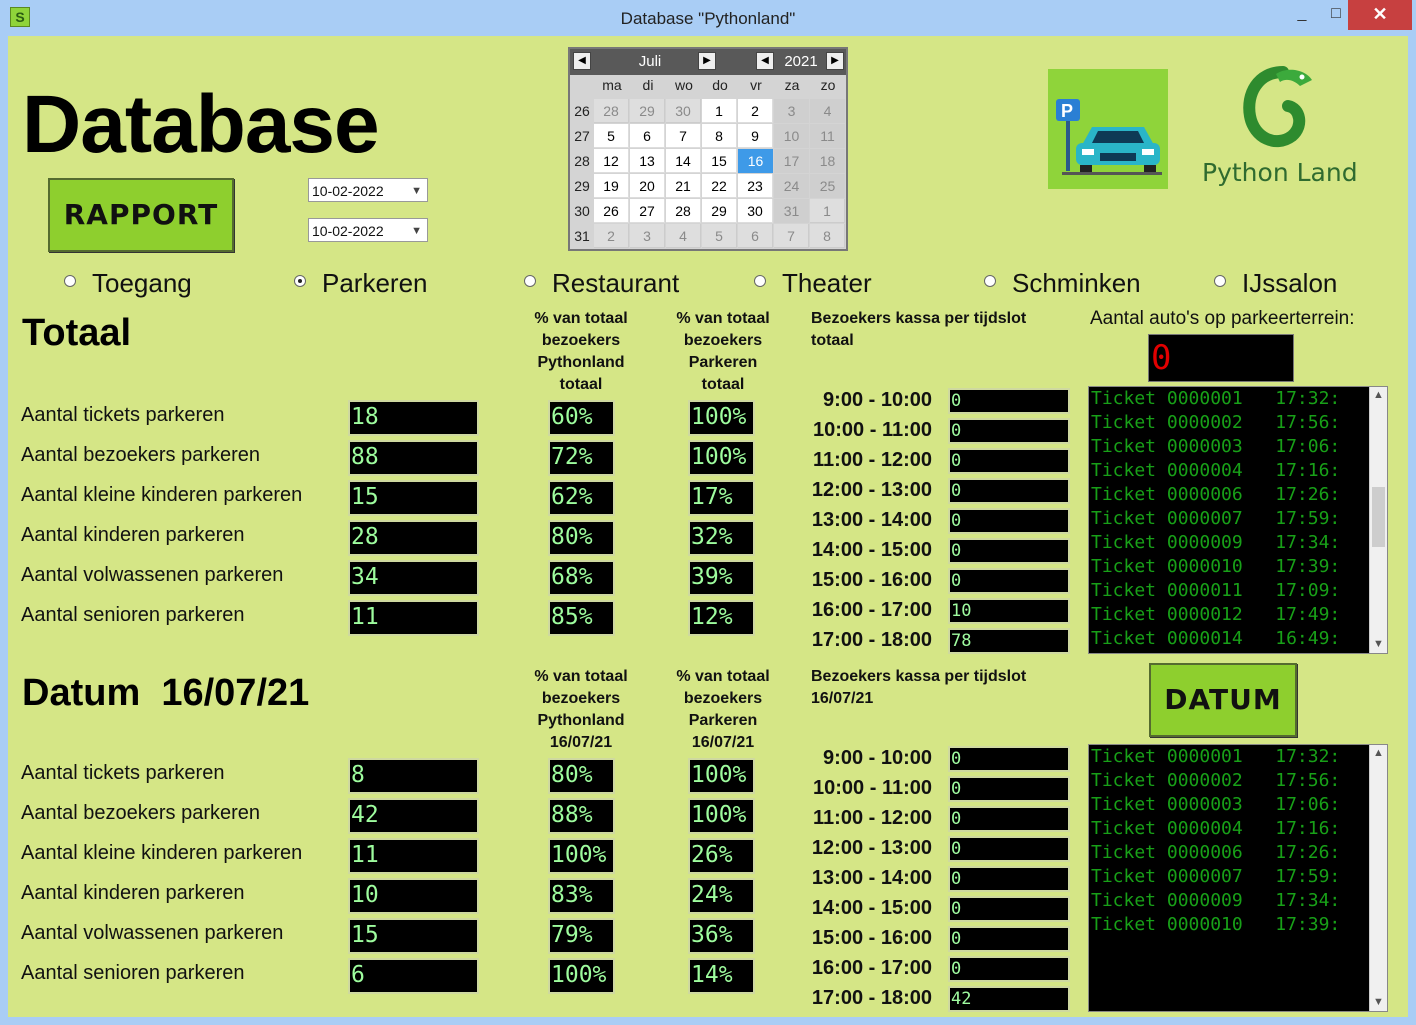  What do you see at coordinates (611, 211) in the screenshot?
I see `calendar-day: 26` at bounding box center [611, 211].